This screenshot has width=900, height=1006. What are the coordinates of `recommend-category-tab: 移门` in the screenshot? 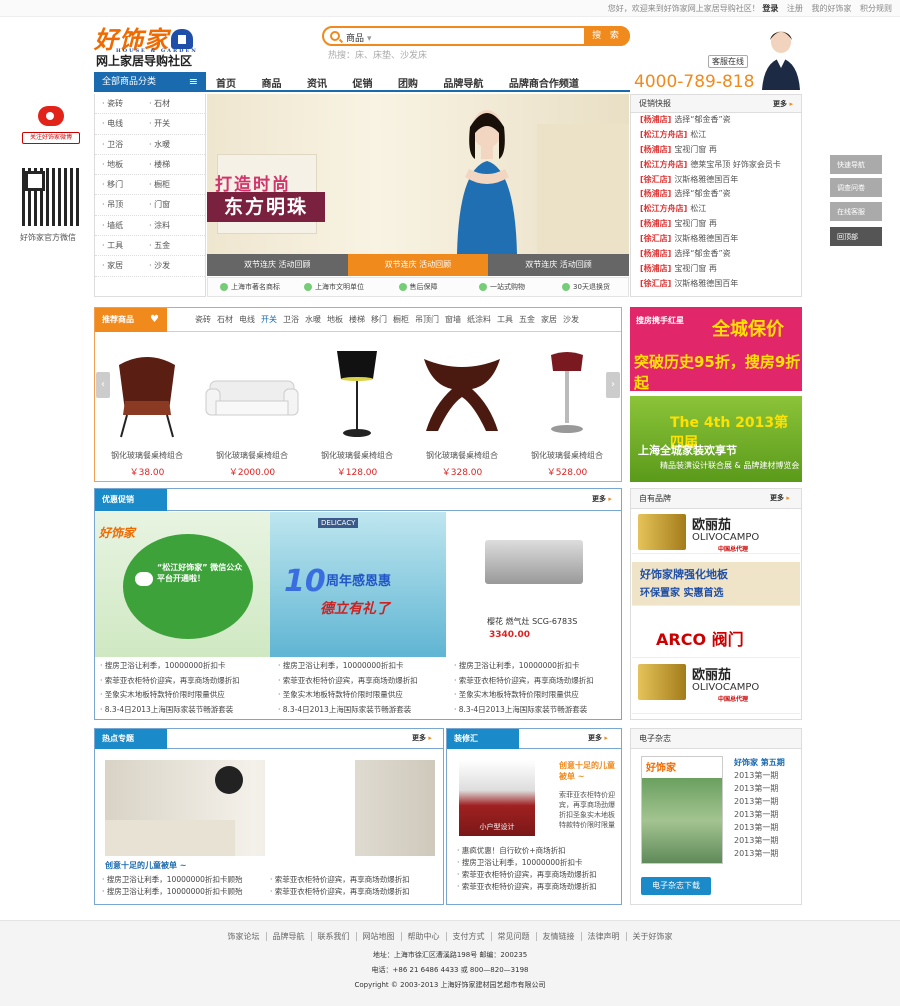 It's located at (379, 319).